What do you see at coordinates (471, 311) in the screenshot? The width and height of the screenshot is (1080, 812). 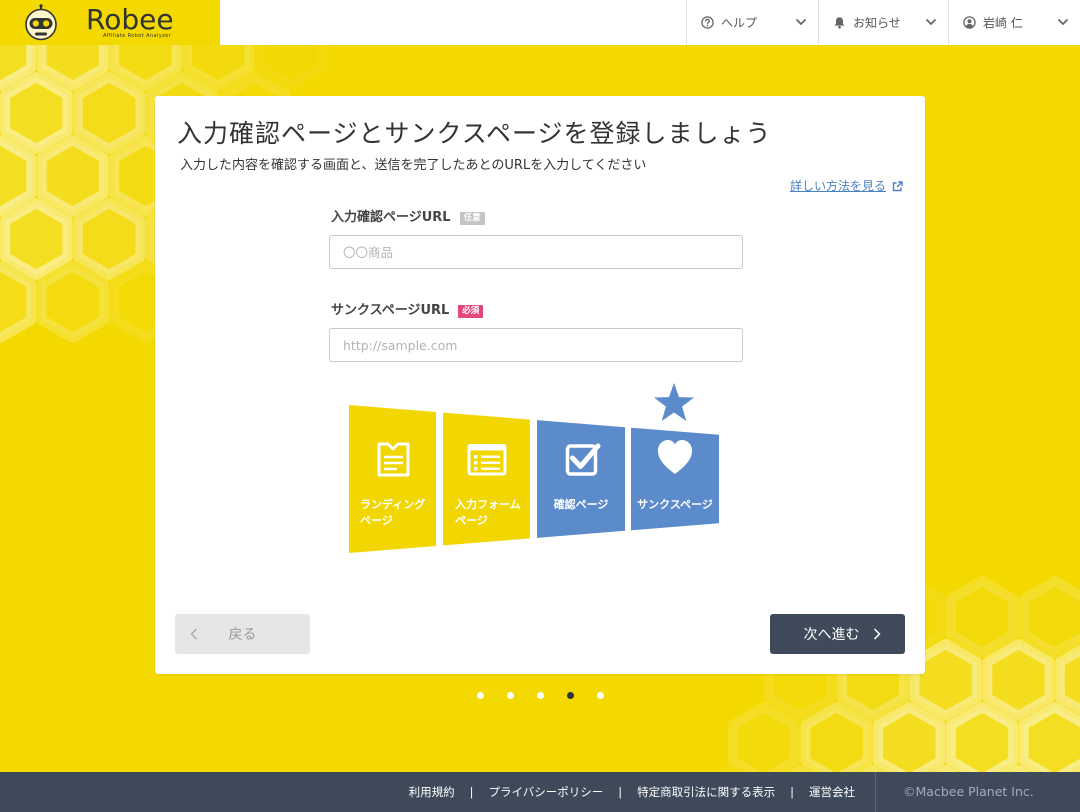 I see `required-badge: 必須` at bounding box center [471, 311].